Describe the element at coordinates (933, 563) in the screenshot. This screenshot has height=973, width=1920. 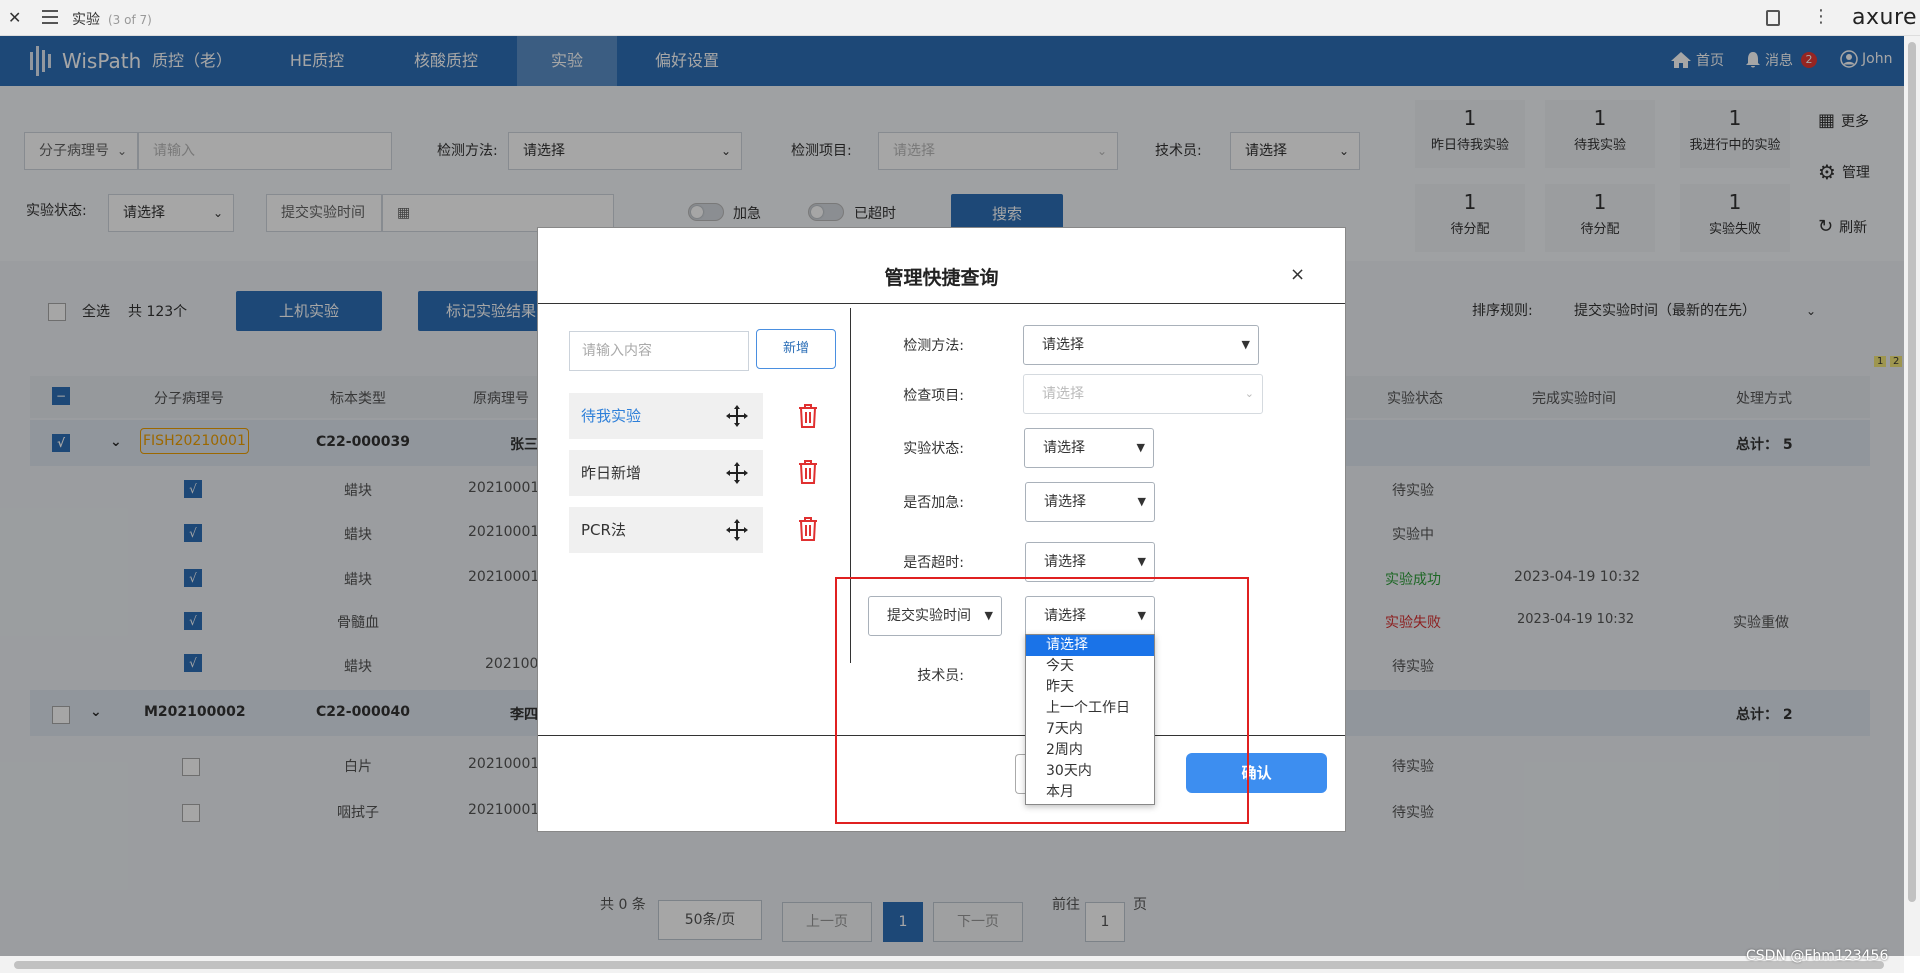
I see `overtime-label: 是否超时:` at that location.